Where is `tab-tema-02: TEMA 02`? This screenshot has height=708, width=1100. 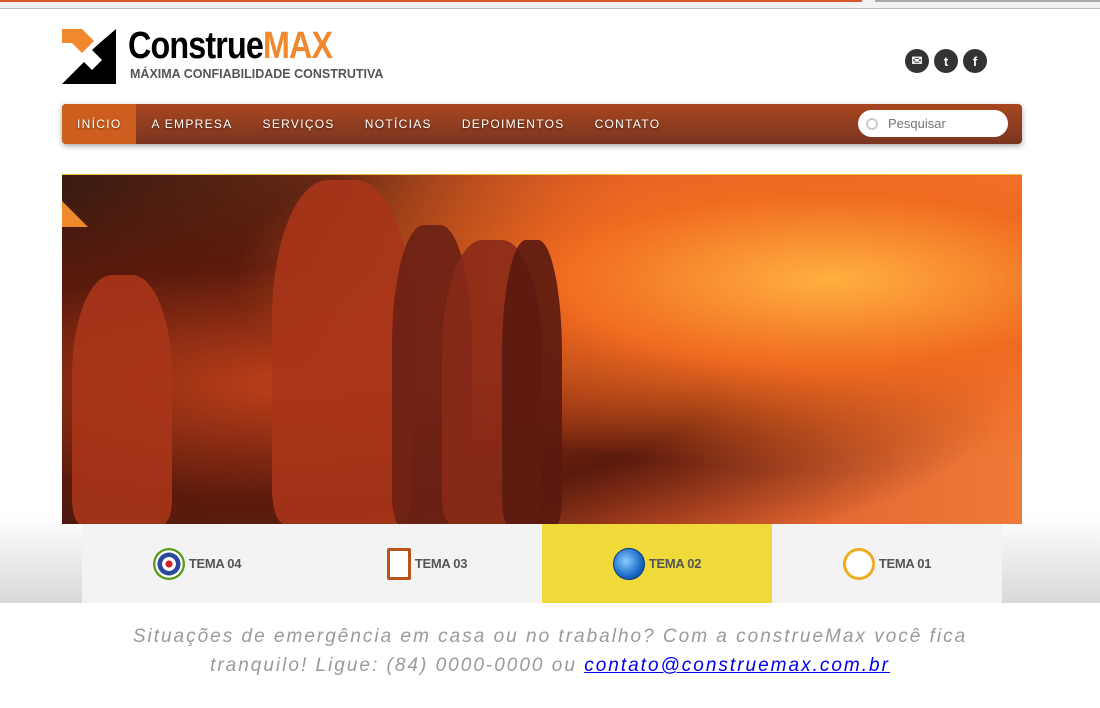 tab-tema-02: TEMA 02 is located at coordinates (657, 563).